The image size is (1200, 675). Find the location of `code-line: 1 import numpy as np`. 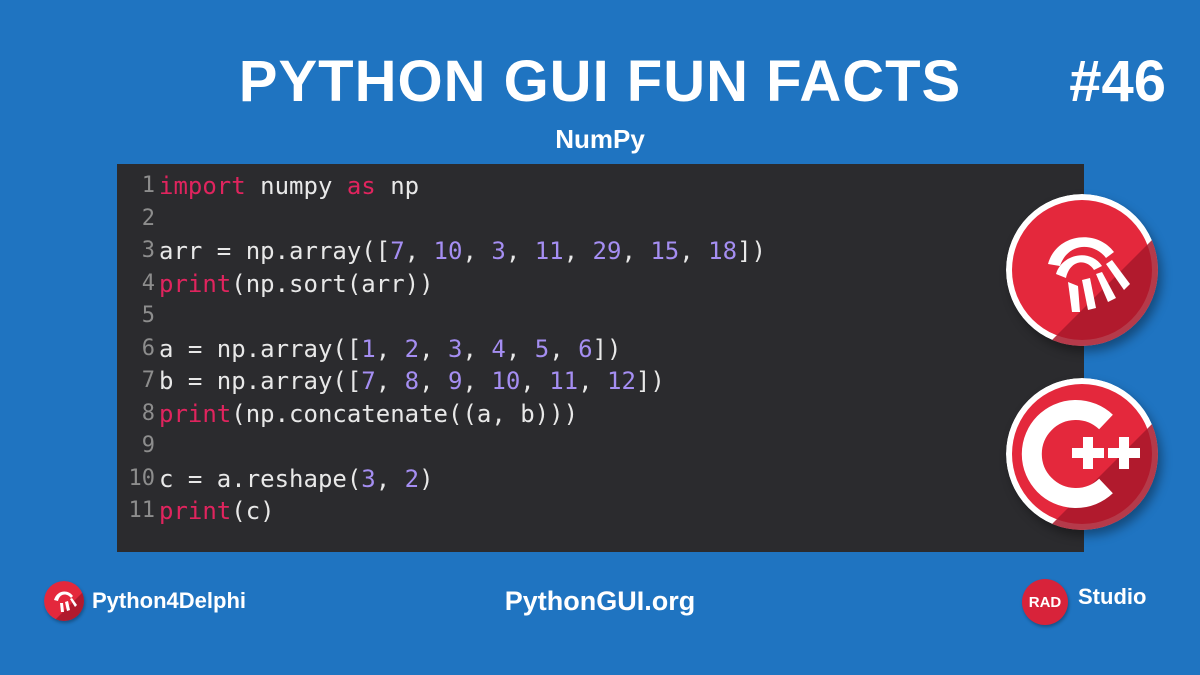

code-line: 1 import numpy as np is located at coordinates (600, 186).